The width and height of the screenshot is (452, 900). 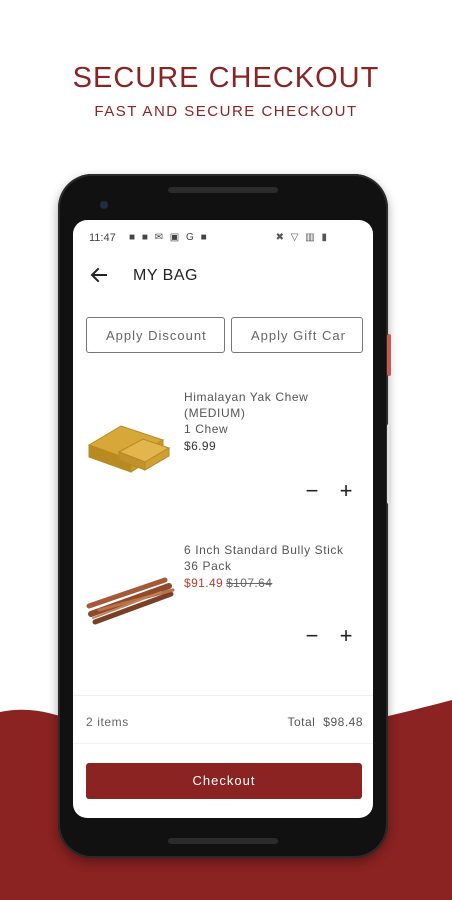 I want to click on item-variant: 36 Pack, so click(x=208, y=566).